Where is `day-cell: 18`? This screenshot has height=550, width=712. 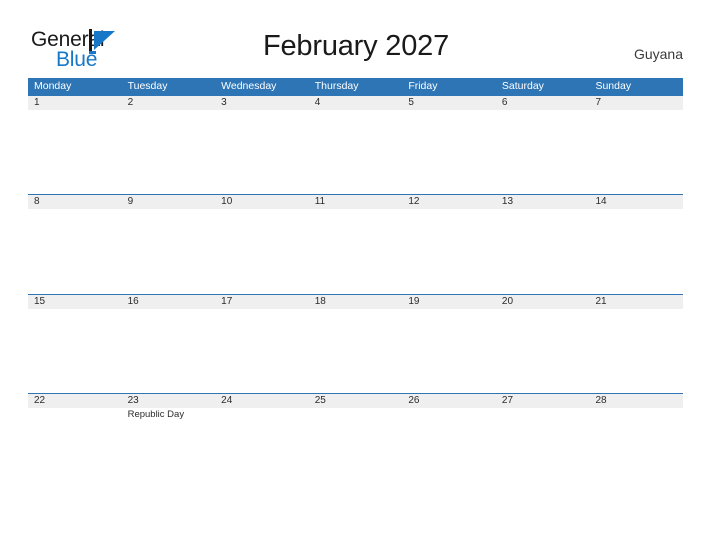
day-cell: 18 is located at coordinates (355, 344).